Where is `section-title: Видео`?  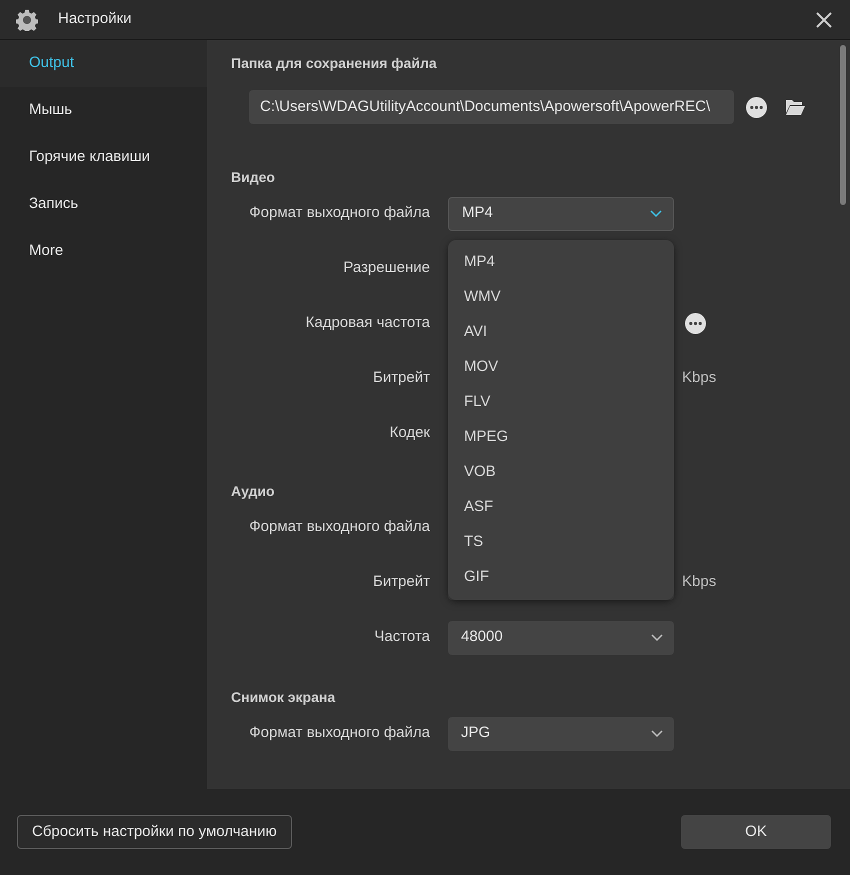 section-title: Видео is located at coordinates (253, 177).